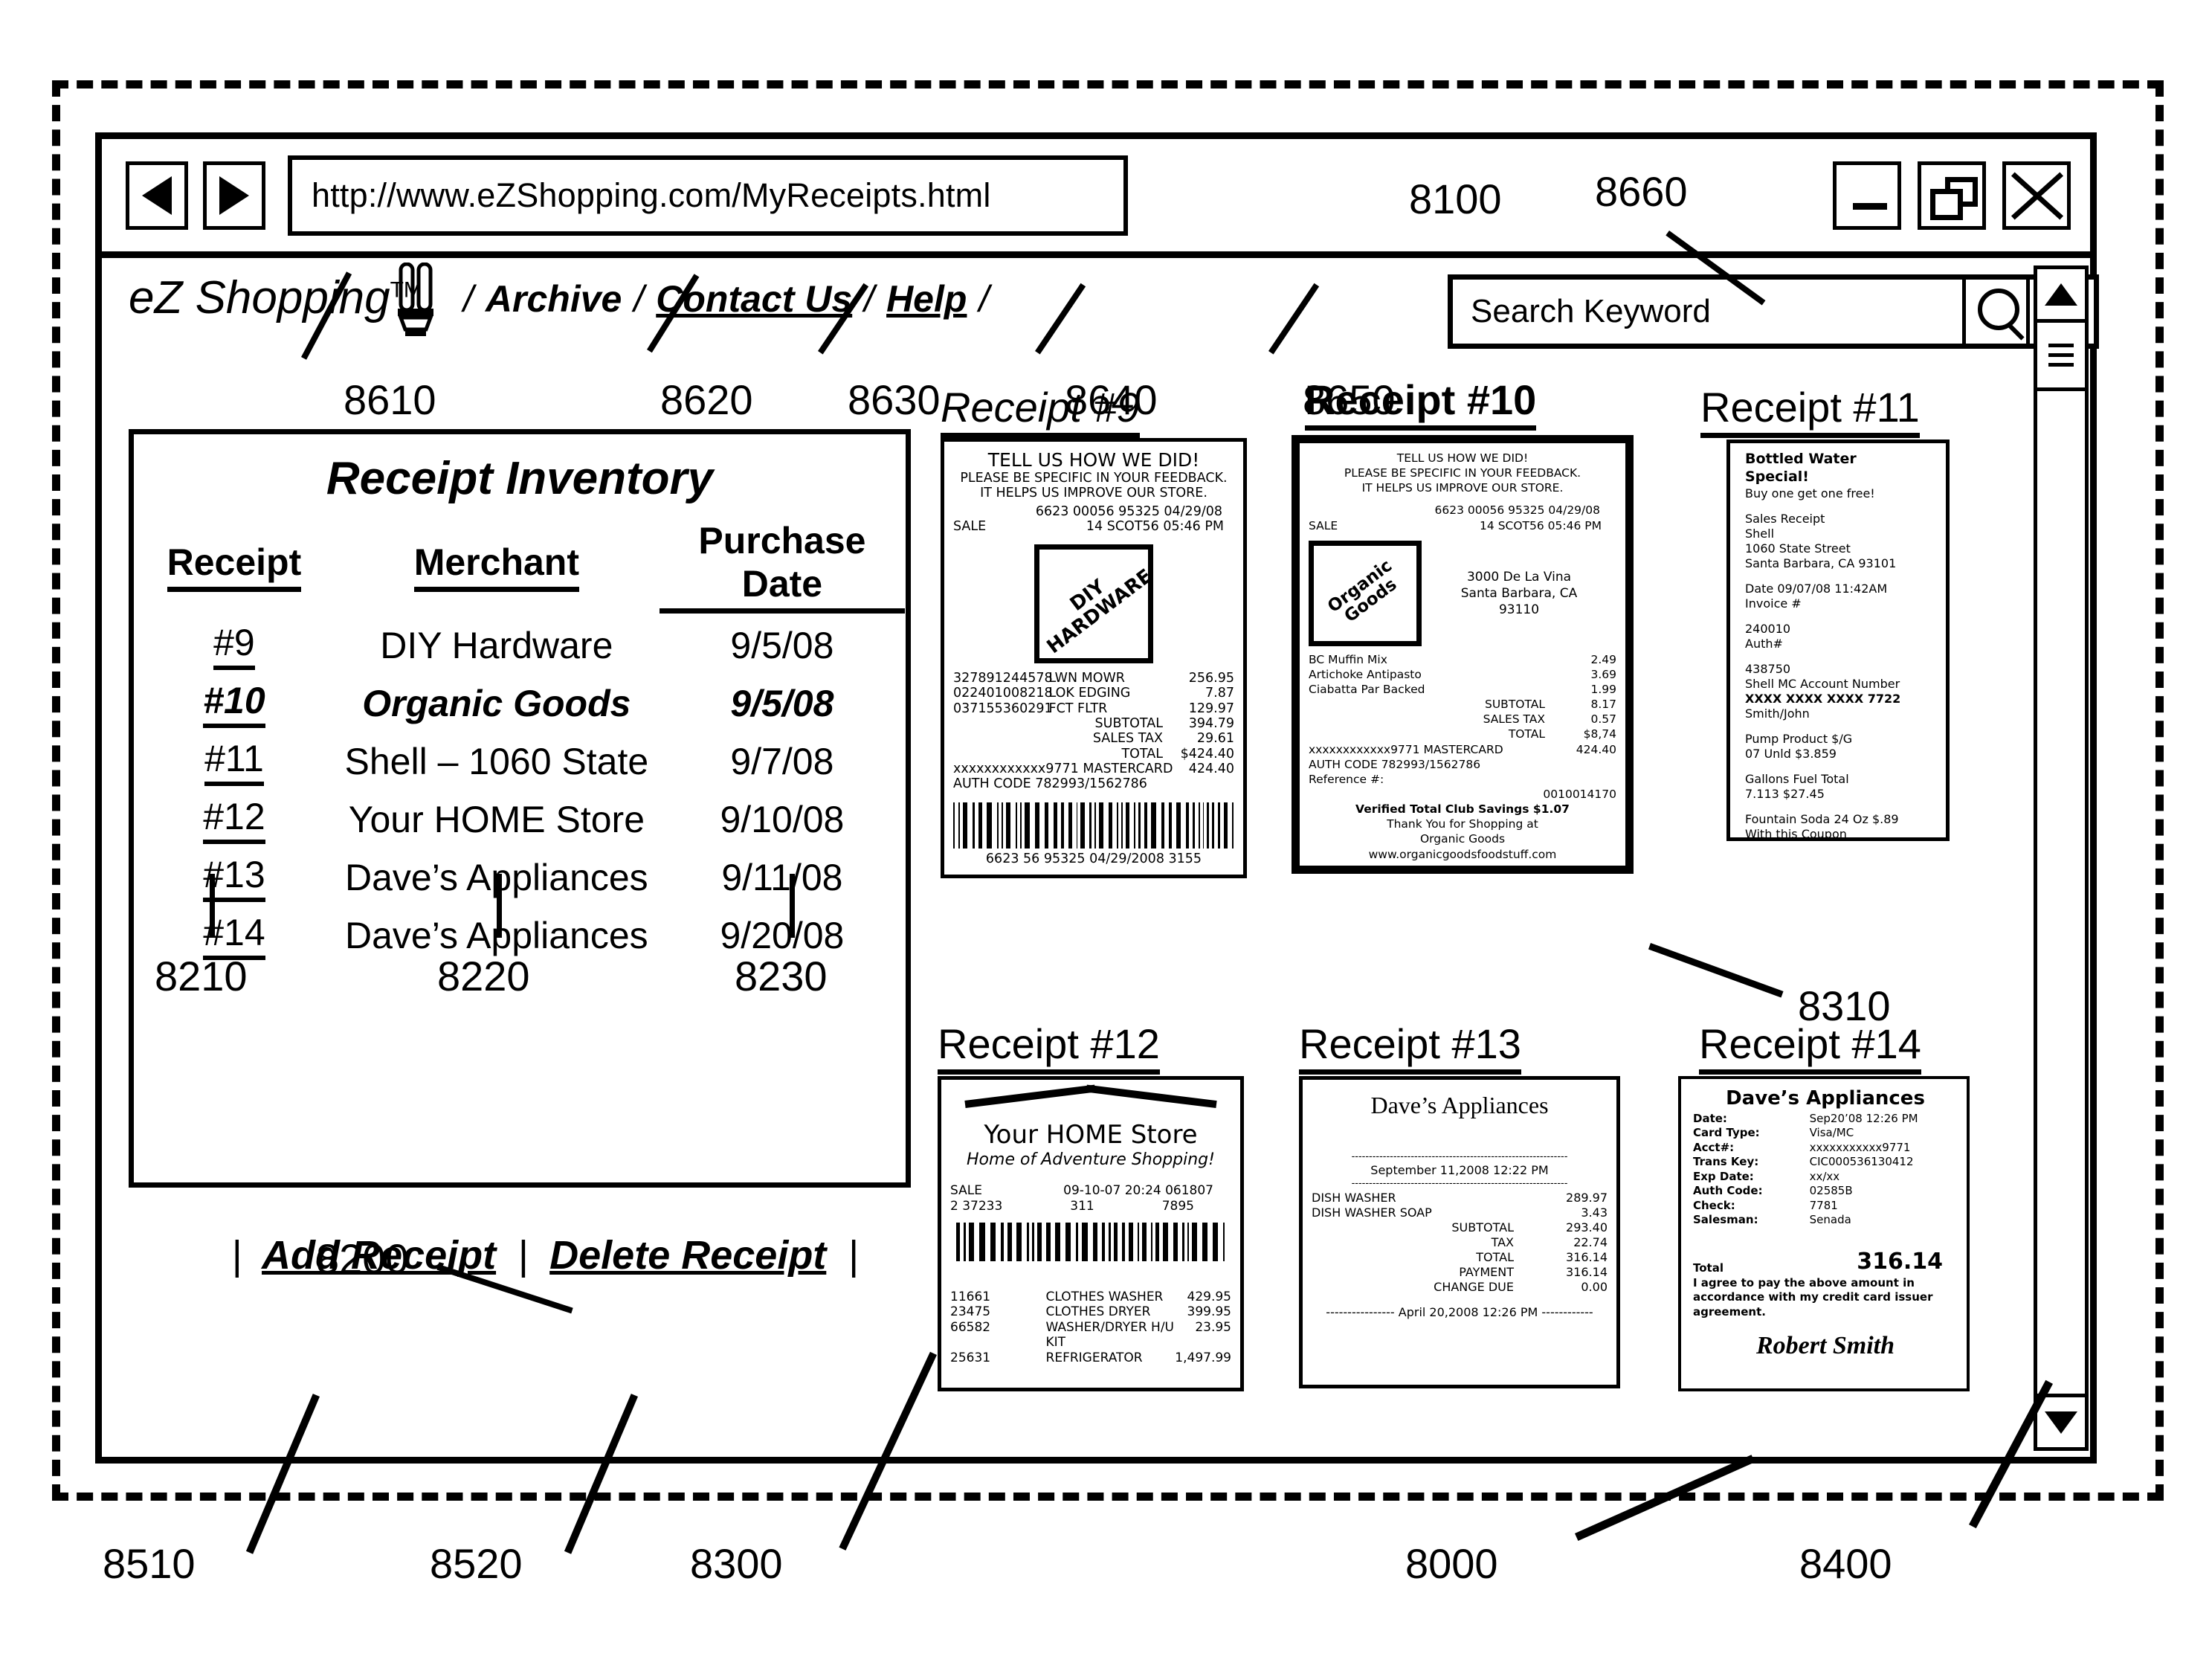 The height and width of the screenshot is (1671, 2212). What do you see at coordinates (1091, 1135) in the screenshot?
I see `r12-store-name: Your HOME Store` at bounding box center [1091, 1135].